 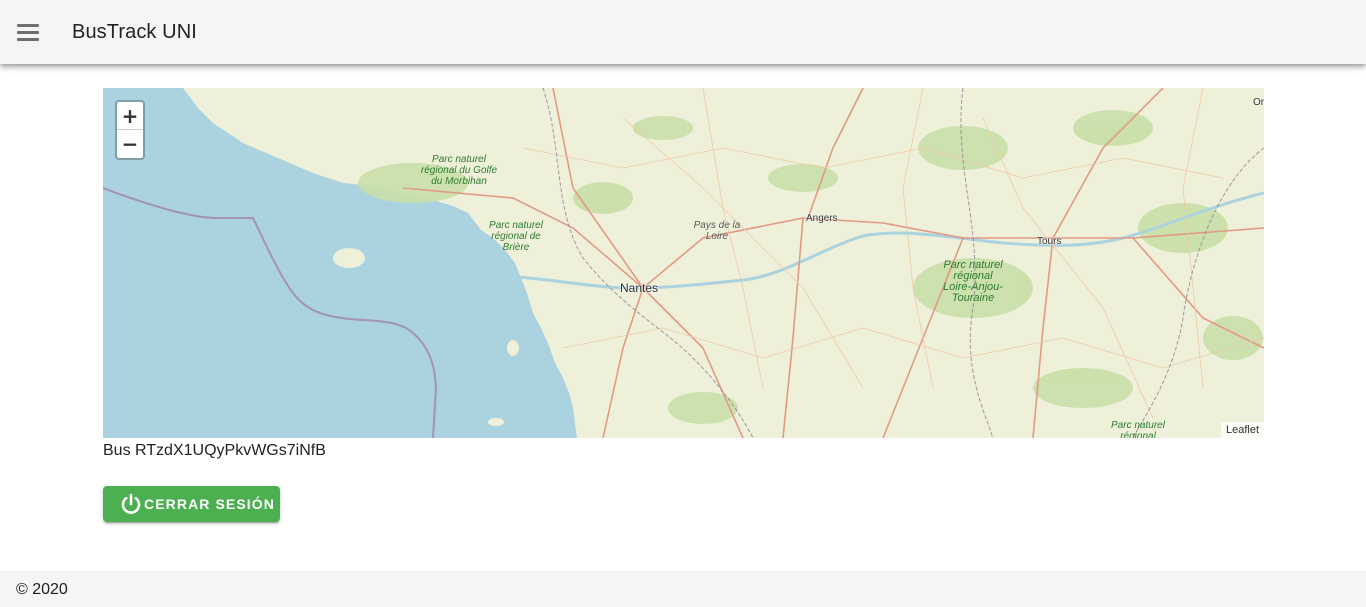 I want to click on zoom-control: + −, so click(x=130, y=130).